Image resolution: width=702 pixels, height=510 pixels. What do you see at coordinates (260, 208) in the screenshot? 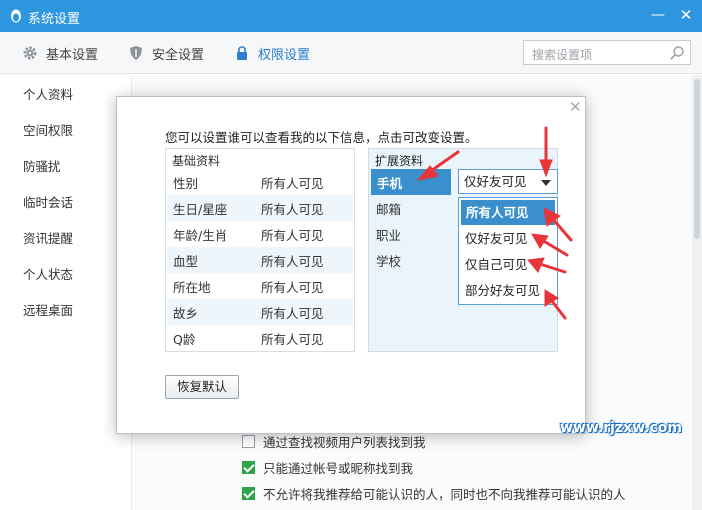
I see `basic-row-birthday: 生日/星座 所有人可见` at bounding box center [260, 208].